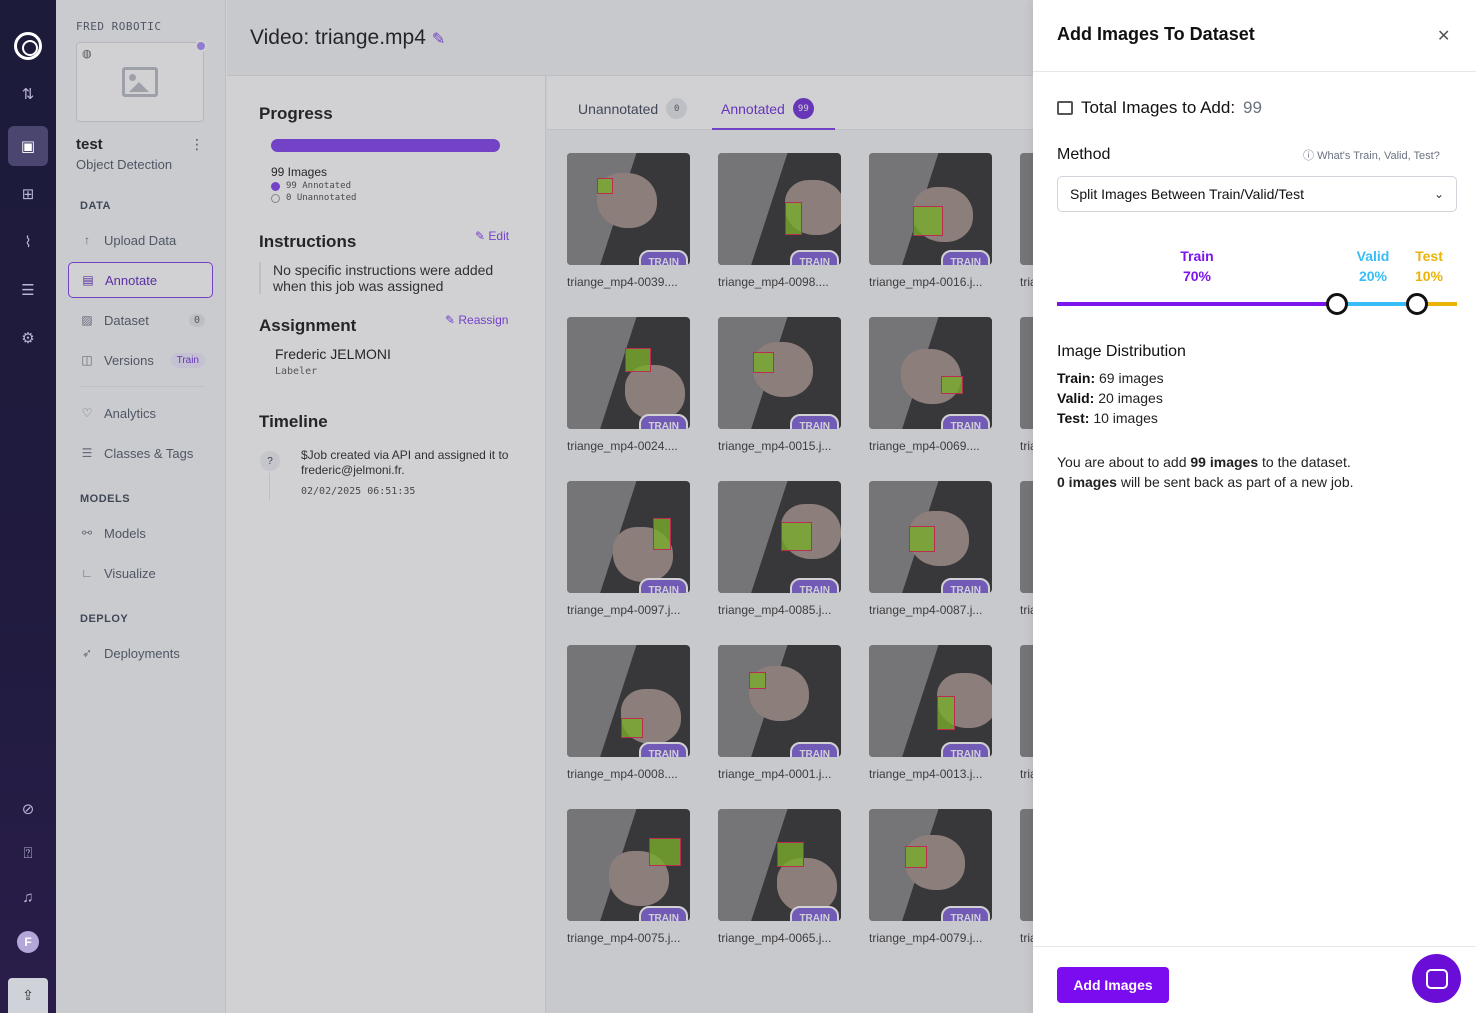 This screenshot has width=1476, height=1013. I want to click on note-text: You are about to add, so click(1124, 462).